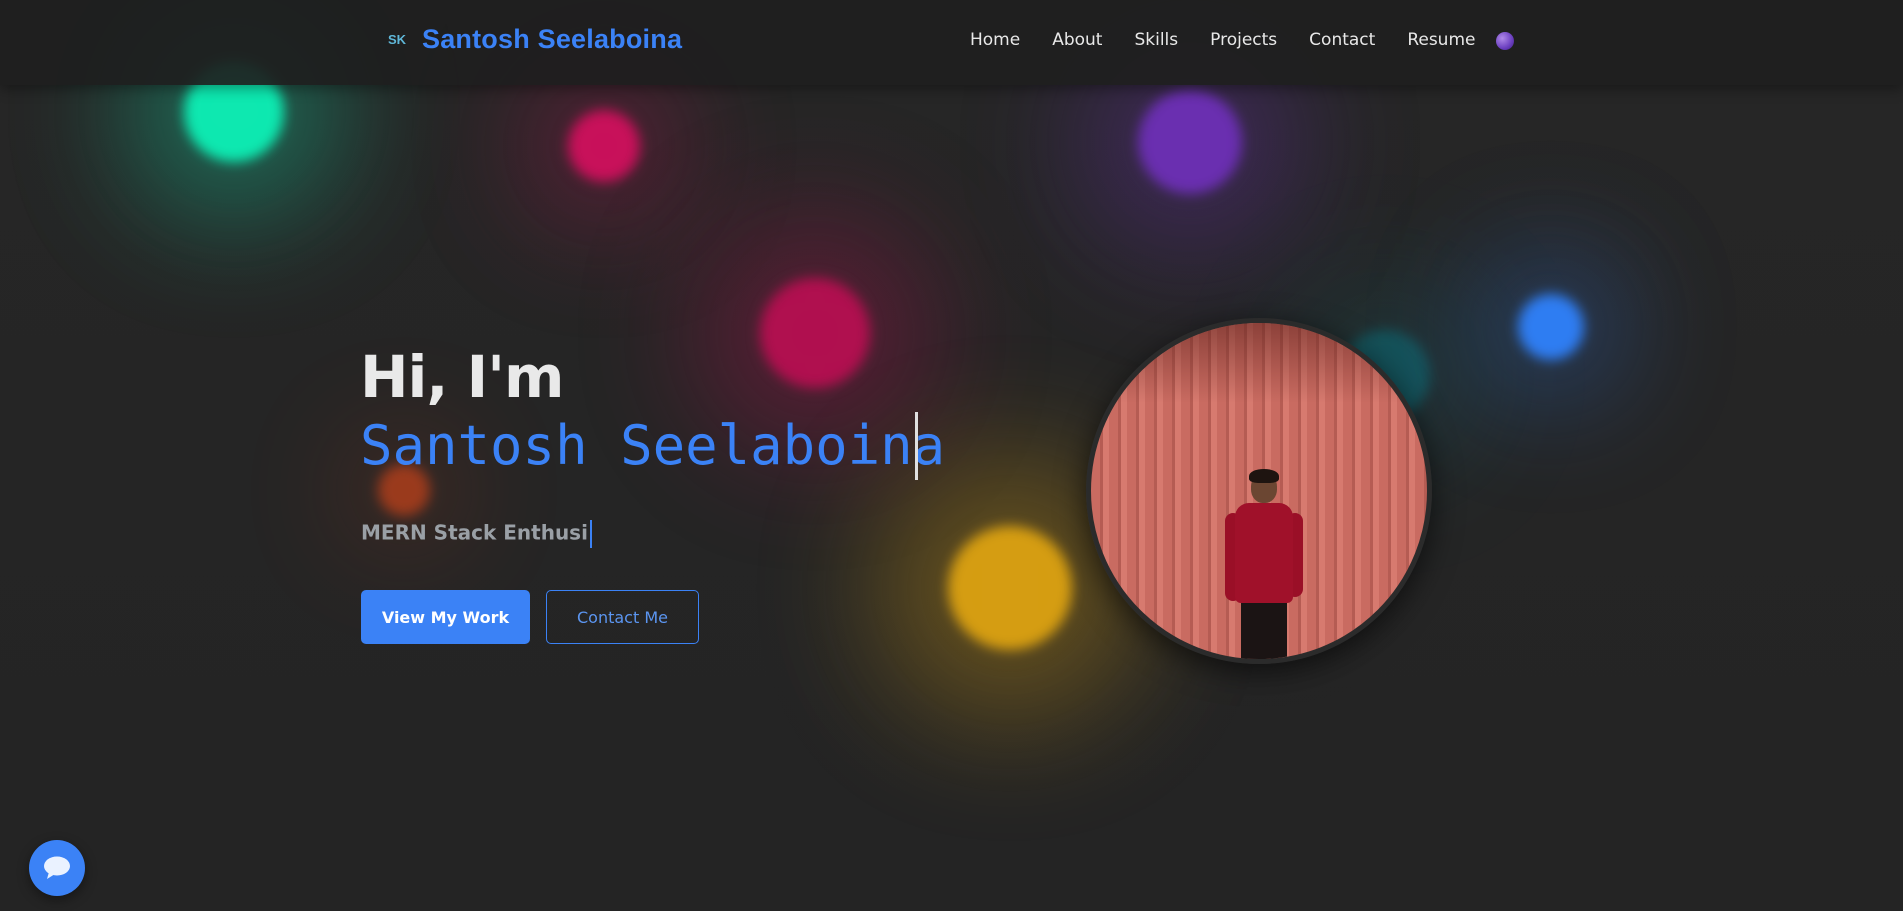 The image size is (1903, 911). What do you see at coordinates (1259, 363) in the screenshot?
I see `photo-wall-shadow` at bounding box center [1259, 363].